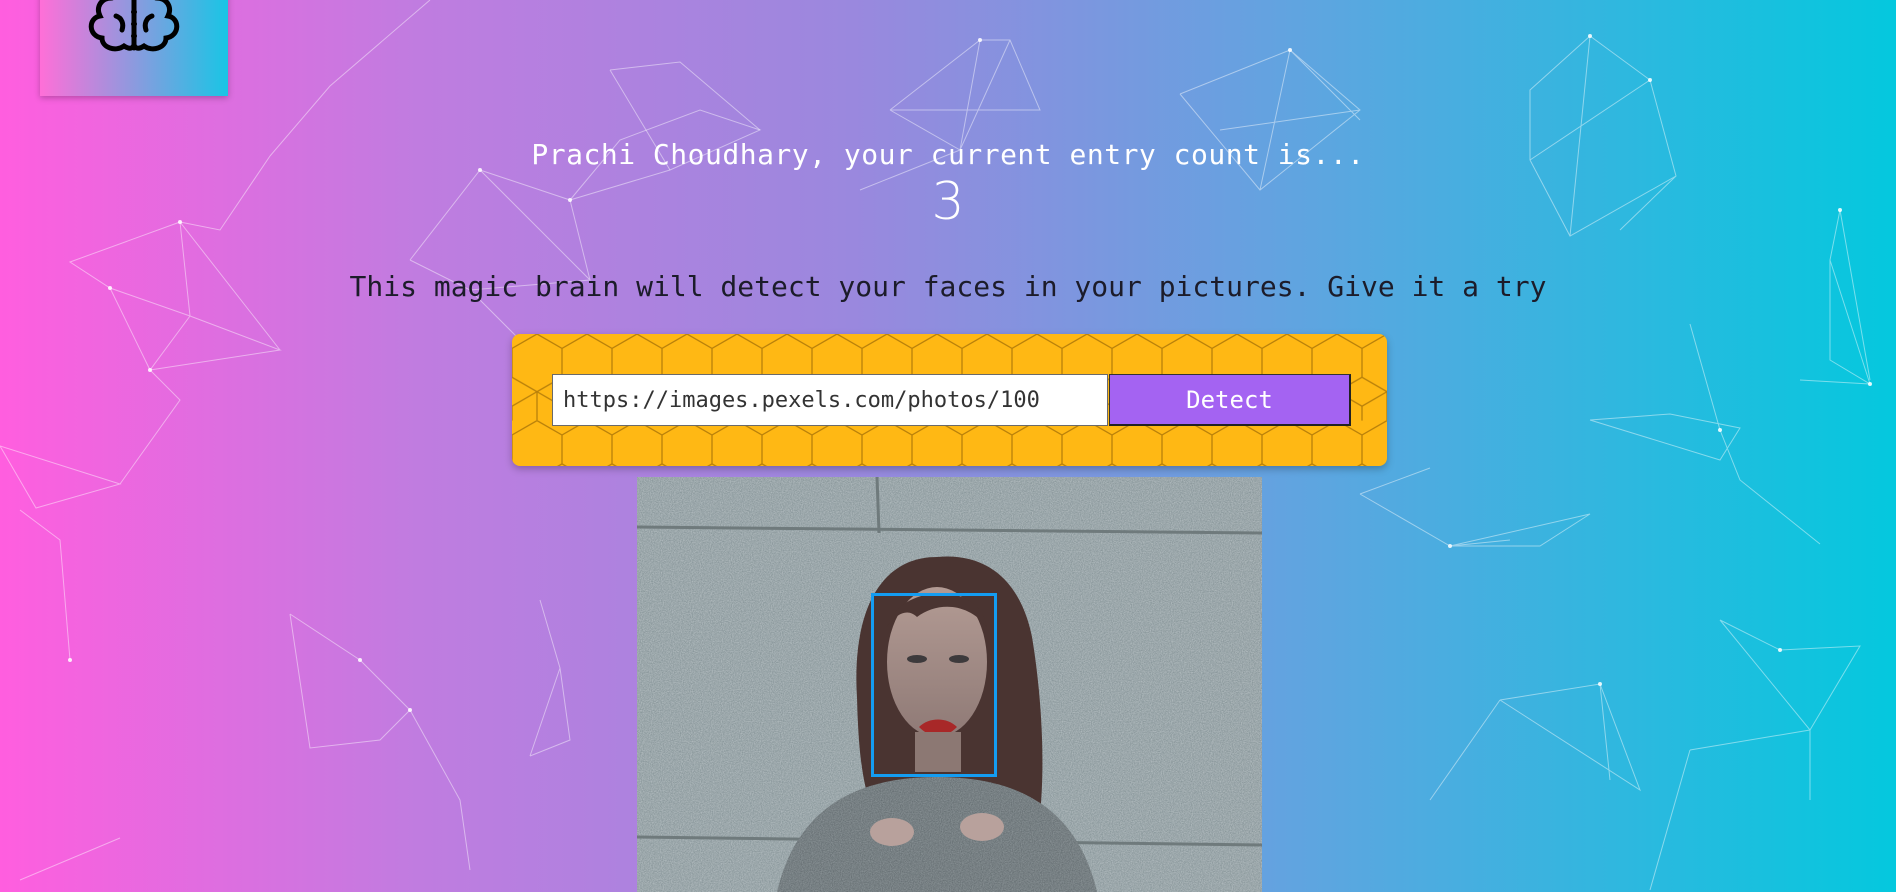 This screenshot has width=1896, height=892. I want to click on face-bounding-box, so click(934, 685).